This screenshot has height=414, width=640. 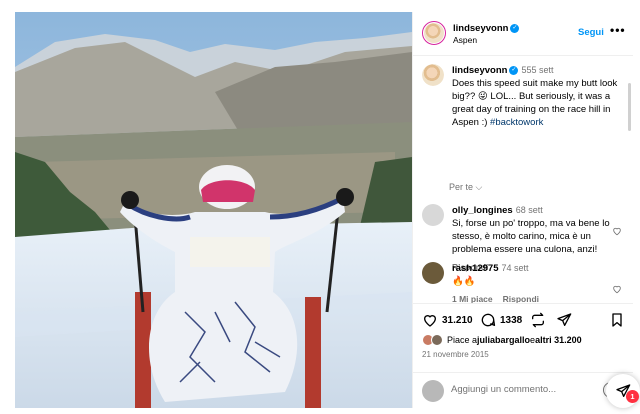 What do you see at coordinates (433, 75) in the screenshot?
I see `caption-avatar` at bounding box center [433, 75].